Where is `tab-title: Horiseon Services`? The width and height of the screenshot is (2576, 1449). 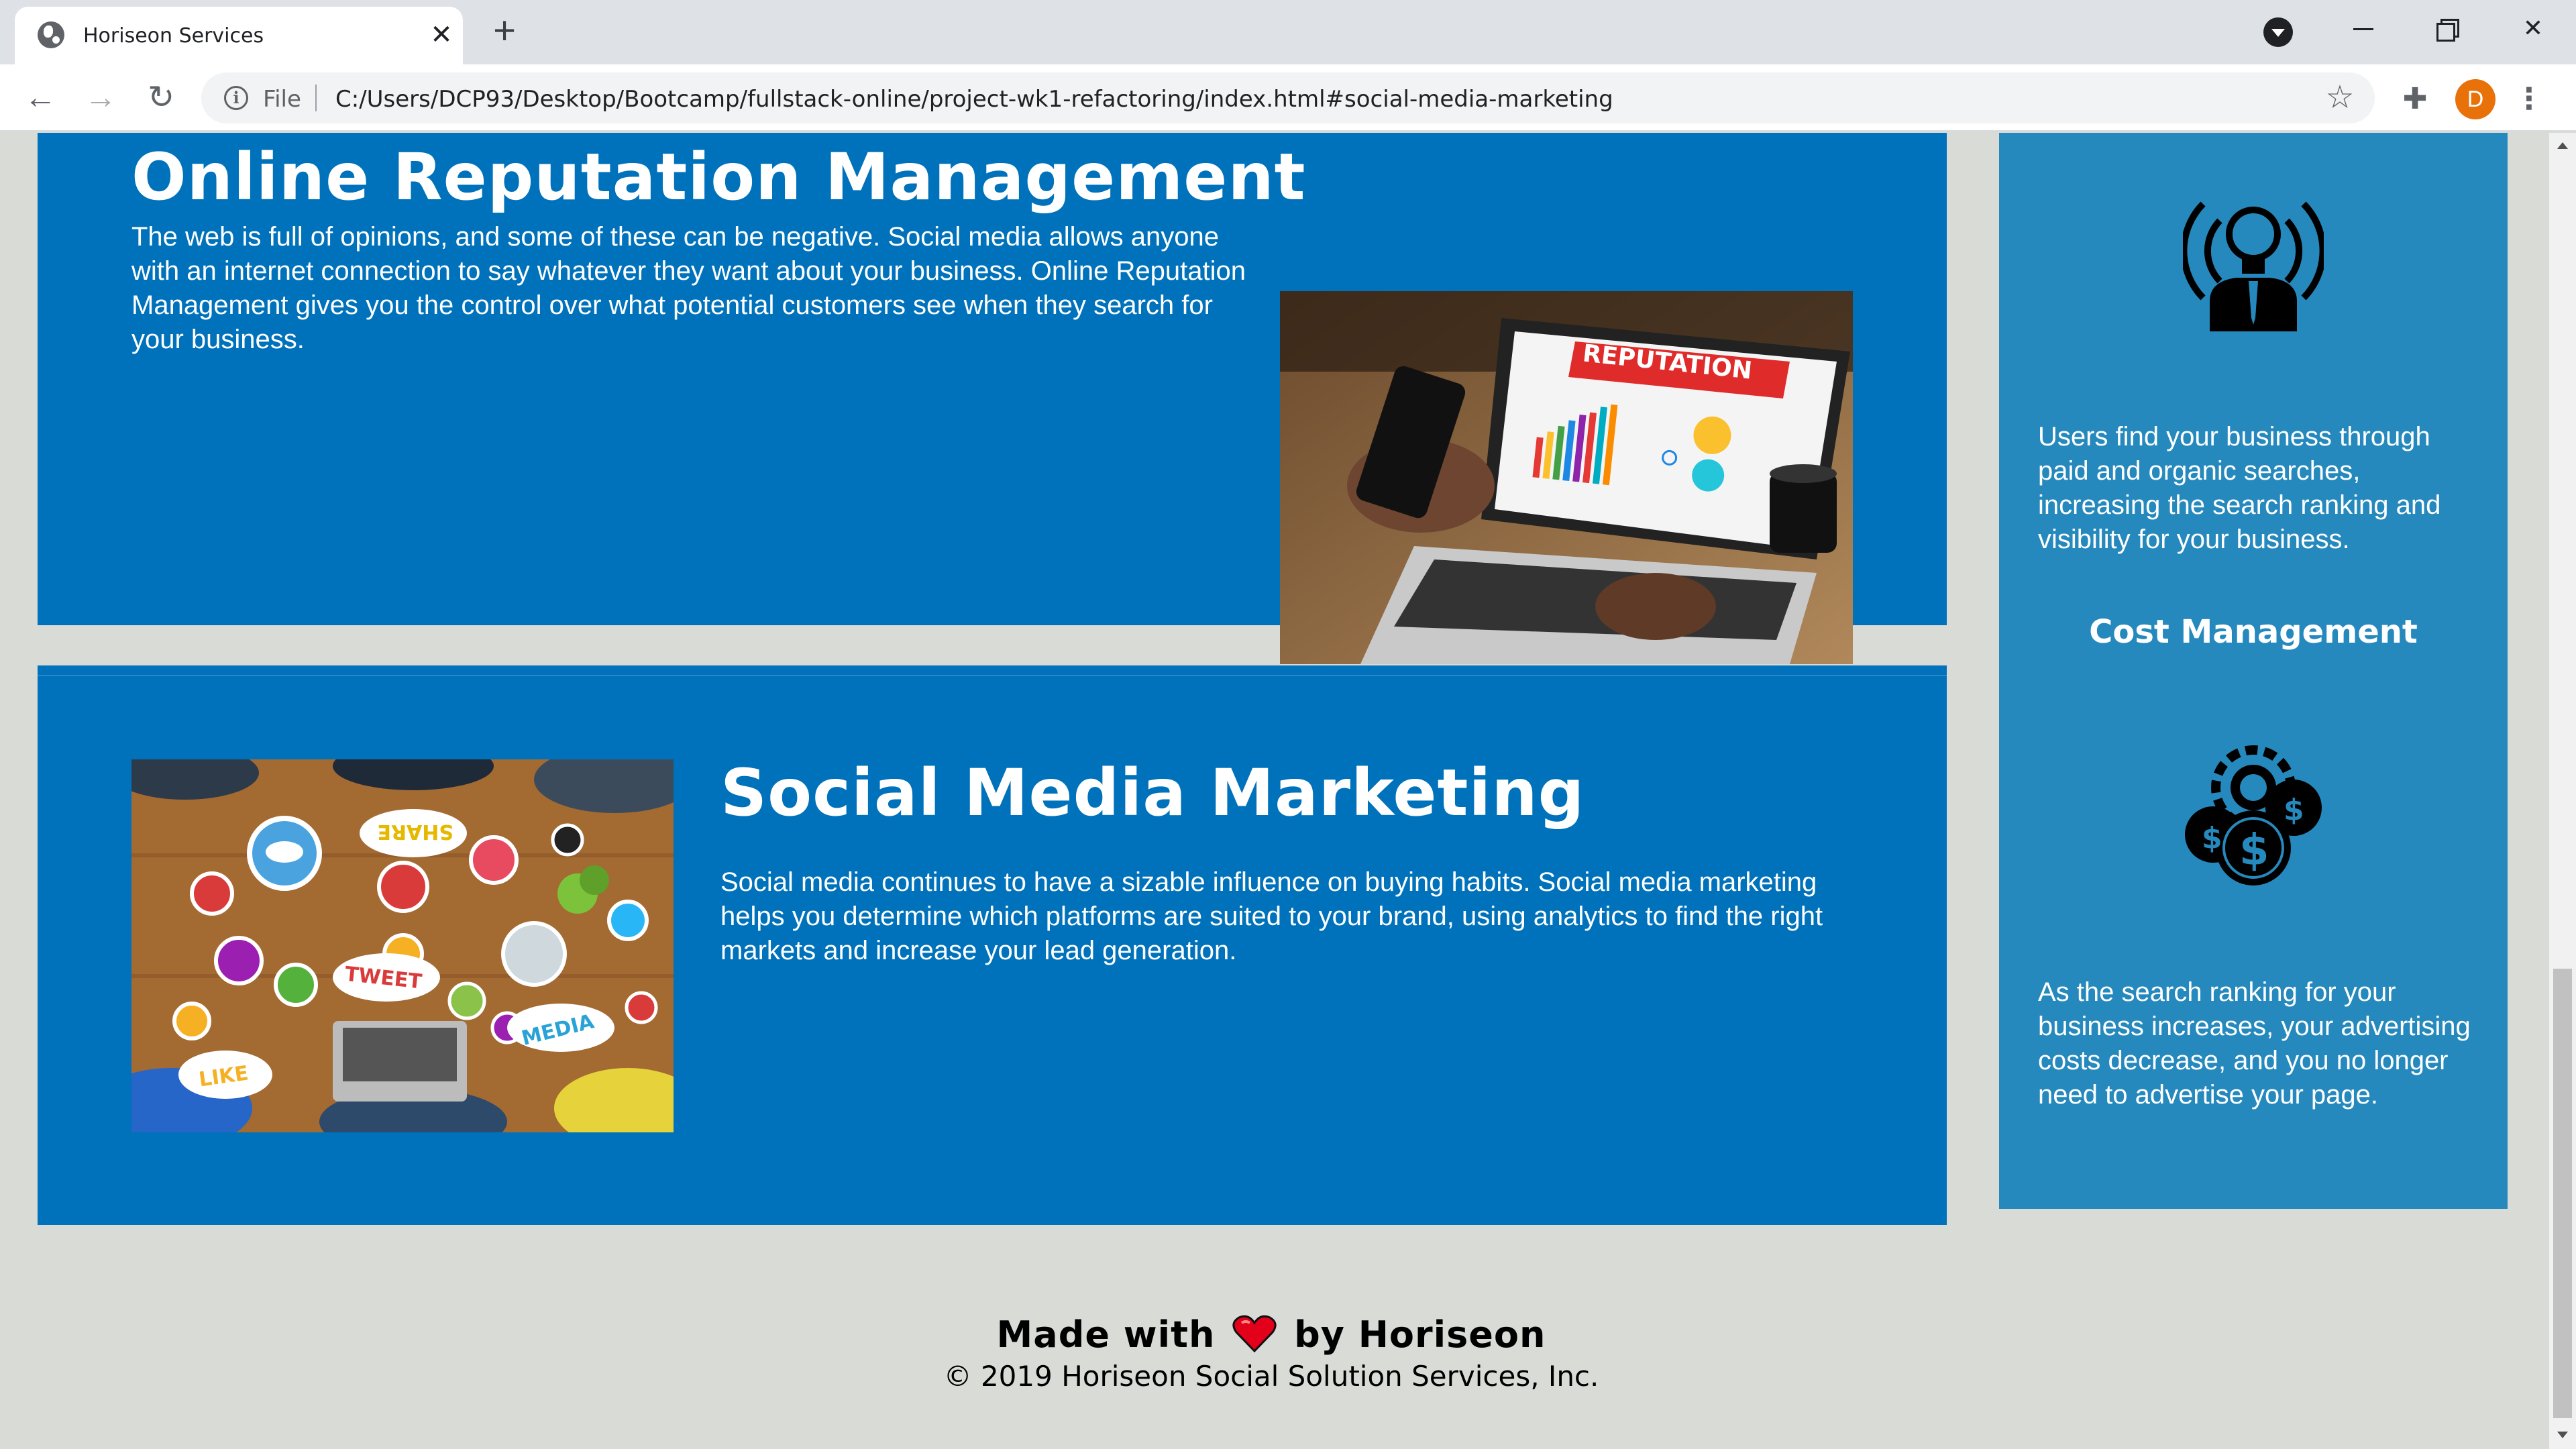
tab-title: Horiseon Services is located at coordinates (173, 36).